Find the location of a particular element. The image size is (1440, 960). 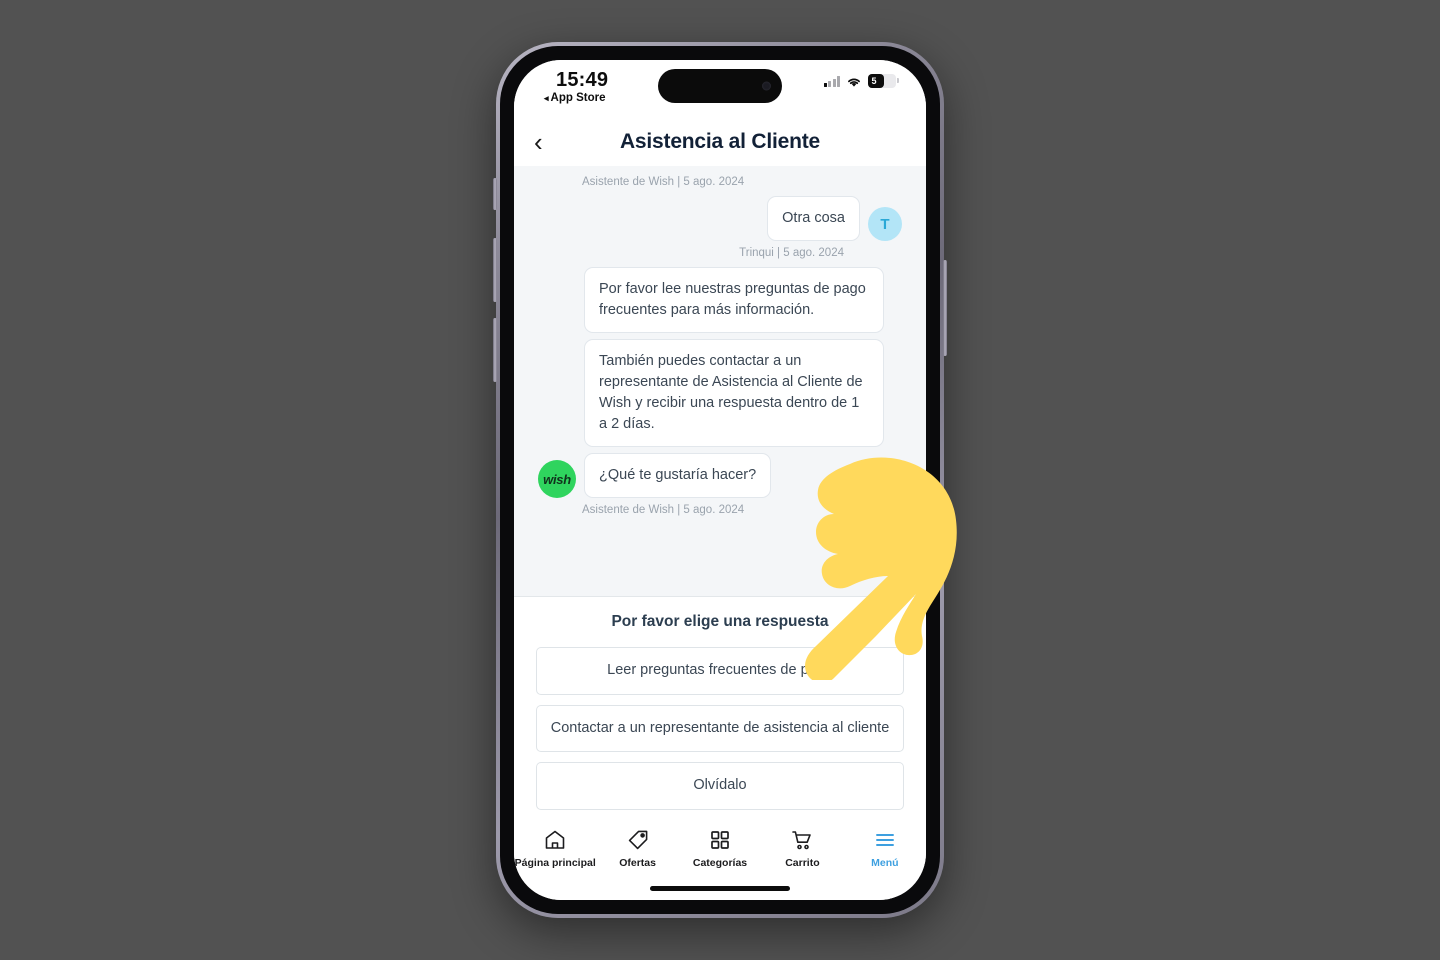

status-time: 15:49 is located at coordinates (582, 80).